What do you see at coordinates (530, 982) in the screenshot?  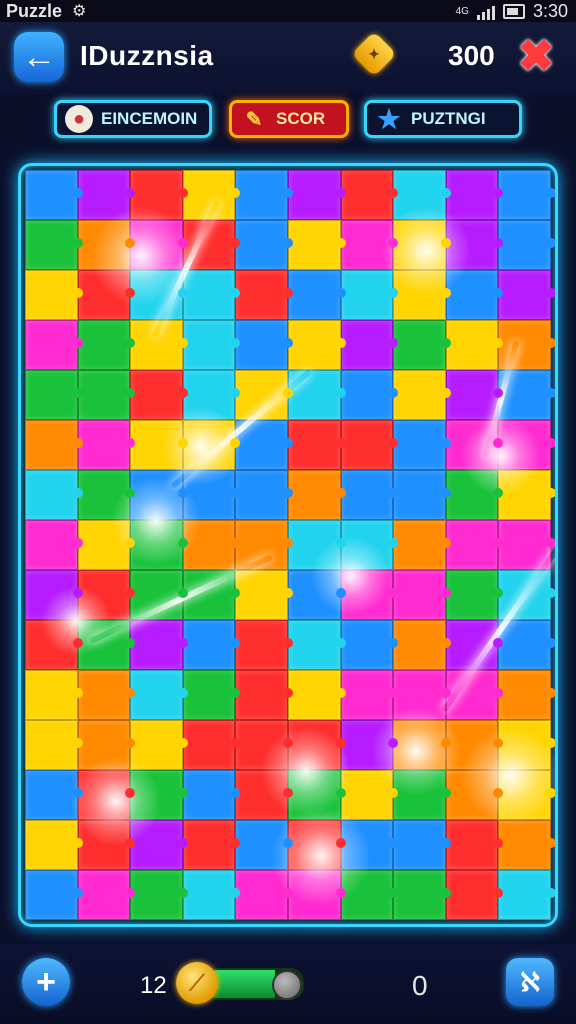 I see `hint-button: ℵ` at bounding box center [530, 982].